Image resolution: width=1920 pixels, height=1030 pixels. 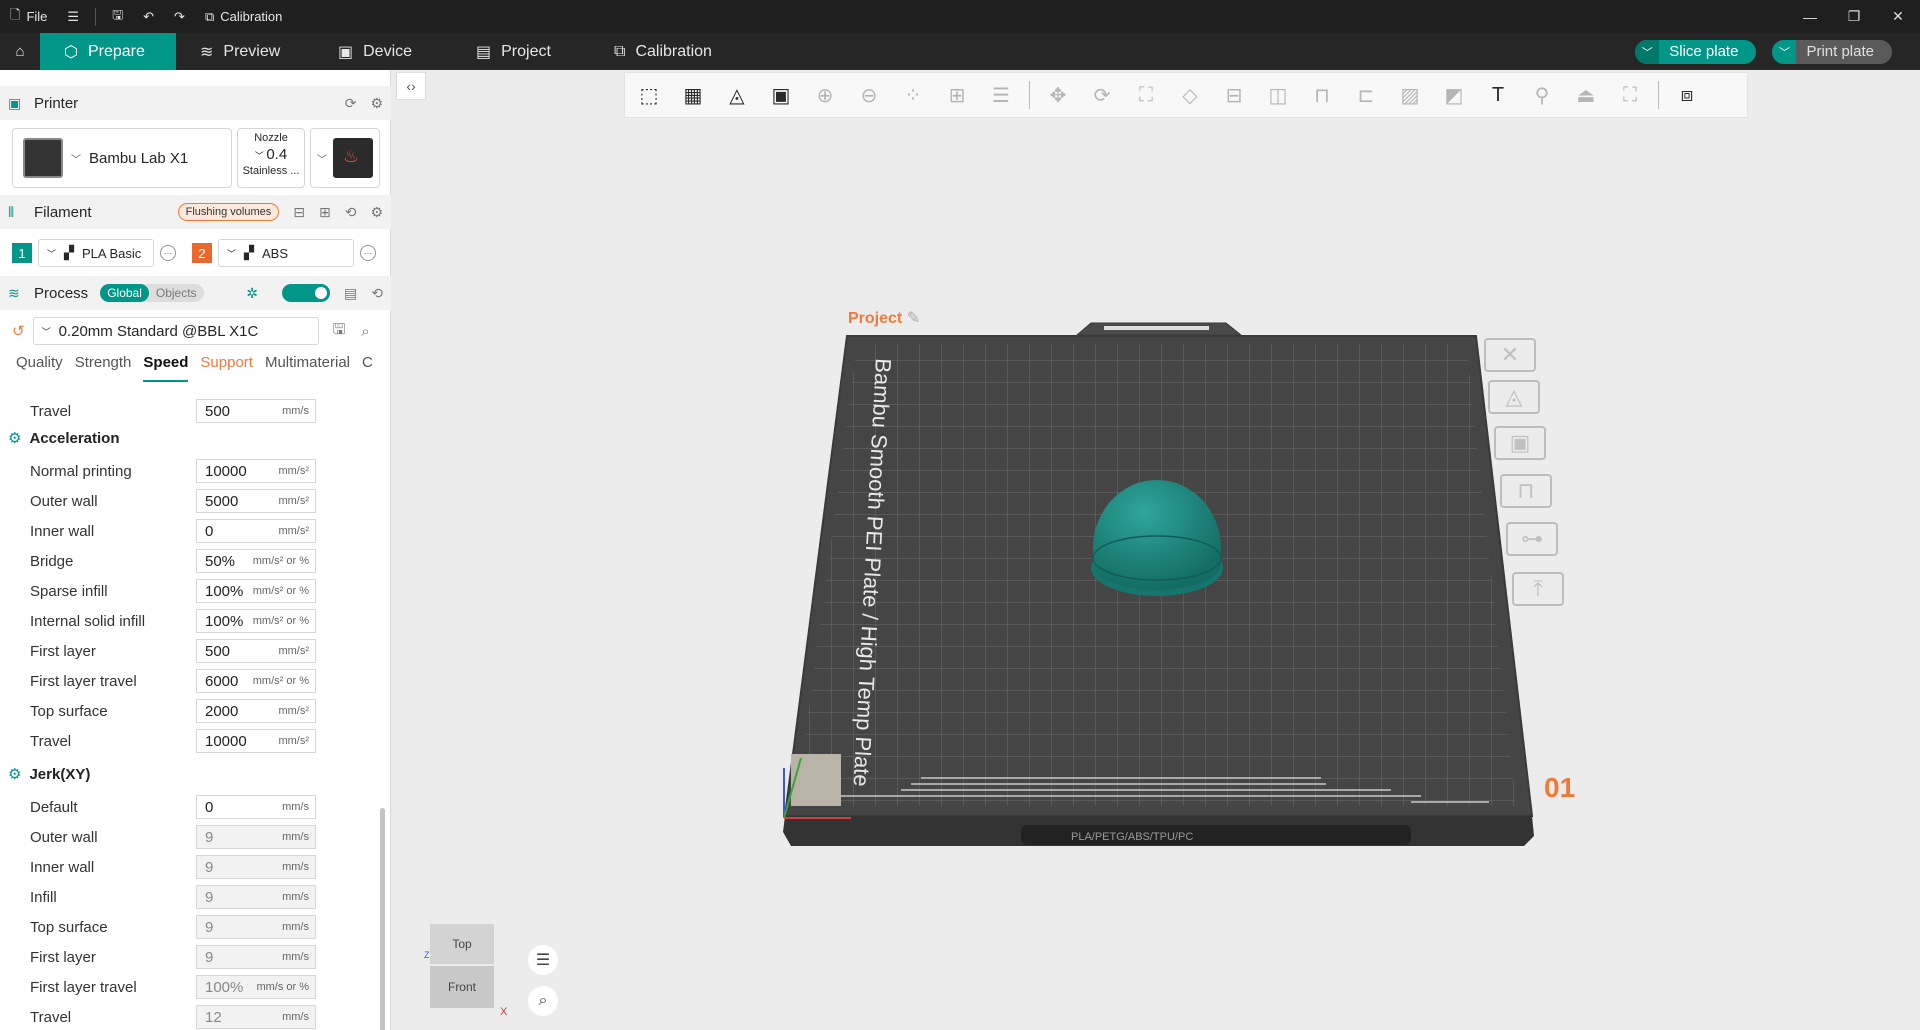 I want to click on fuzzy-skin-icon: ▨, so click(x=1410, y=95).